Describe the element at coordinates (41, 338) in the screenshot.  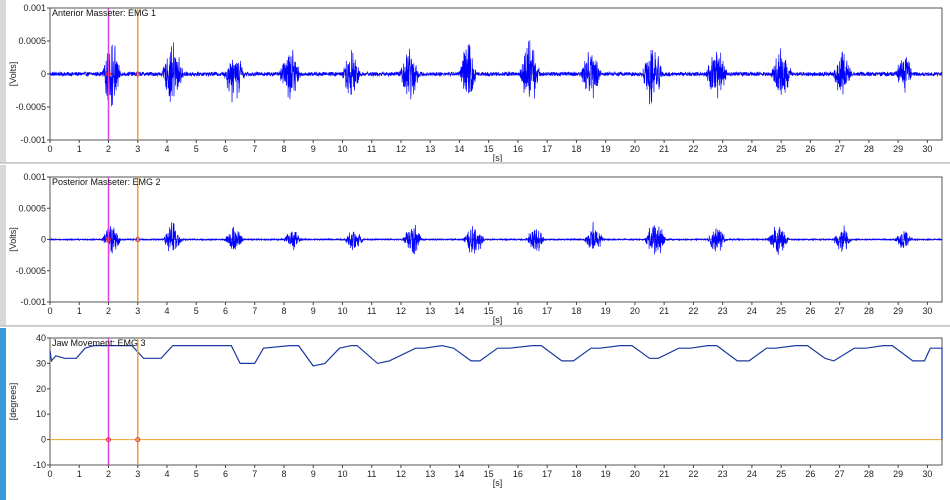
I see `y-tick-label: 40` at that location.